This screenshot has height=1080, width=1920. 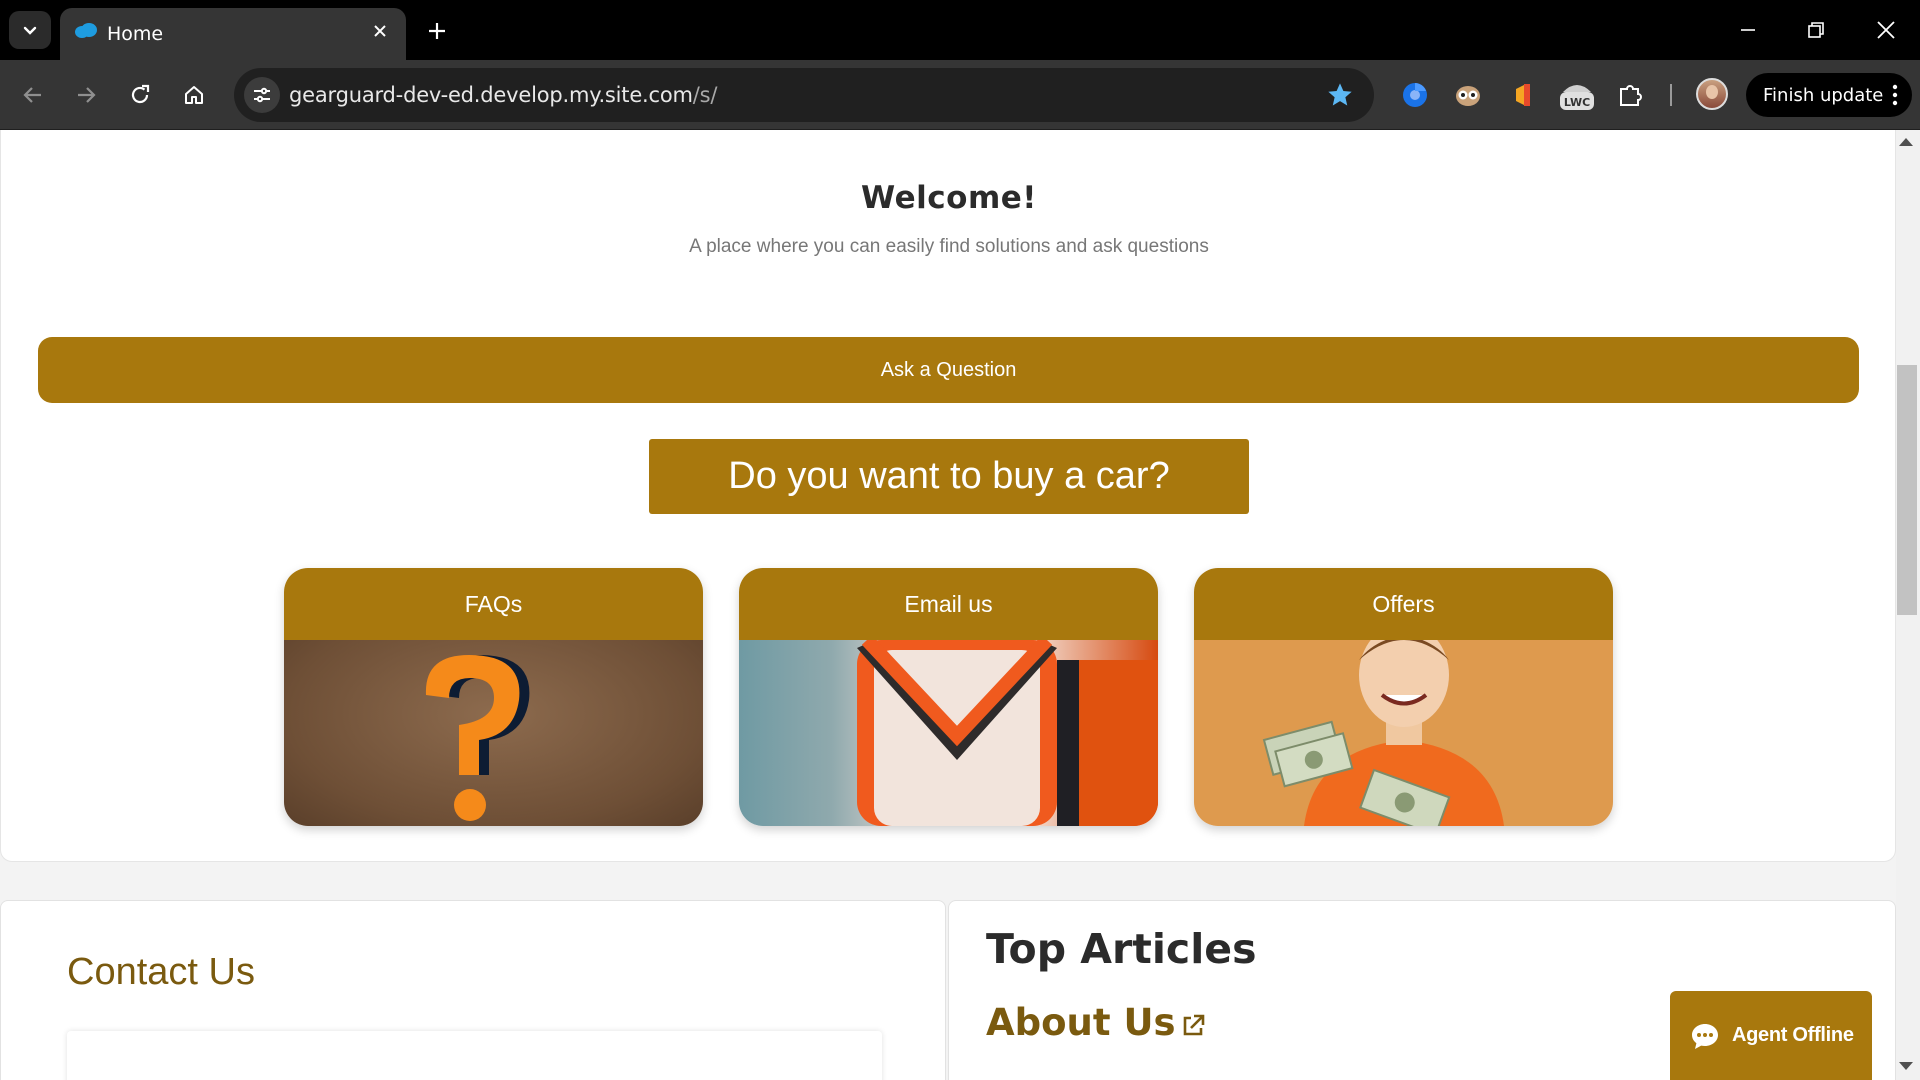 I want to click on scrollbar-thumb, so click(x=1907, y=490).